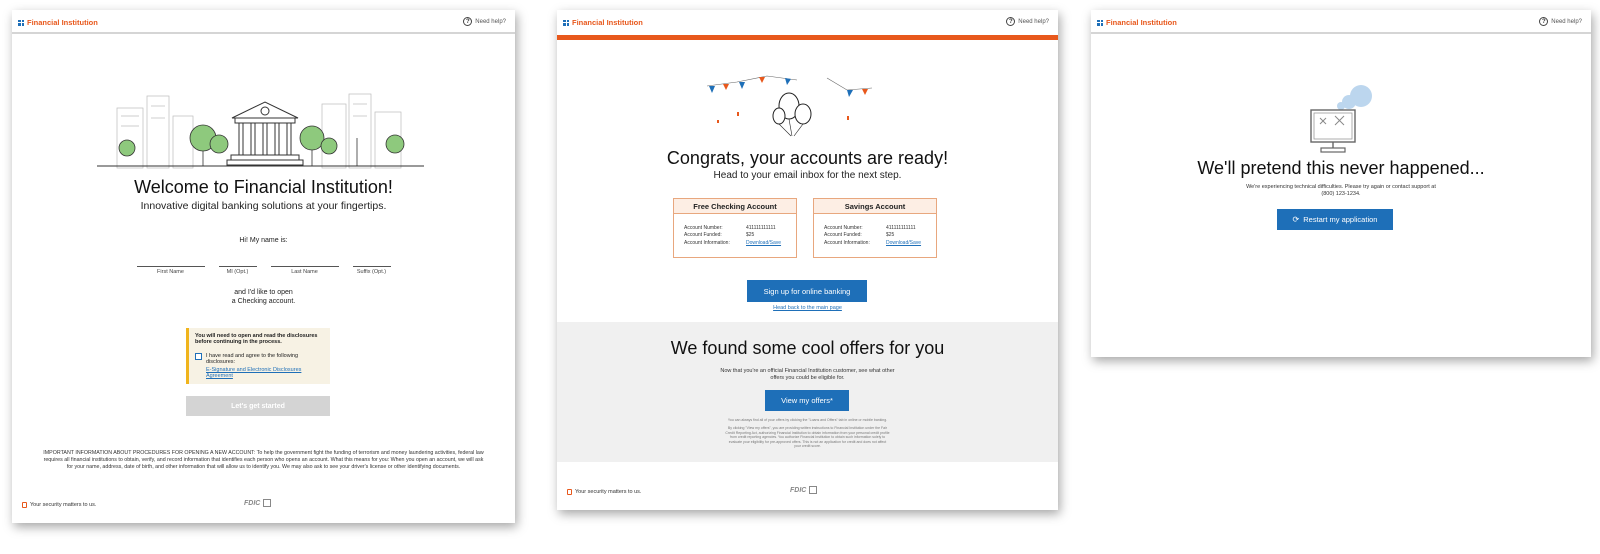 The height and width of the screenshot is (554, 1600). I want to click on agree-checkbox, so click(198, 356).